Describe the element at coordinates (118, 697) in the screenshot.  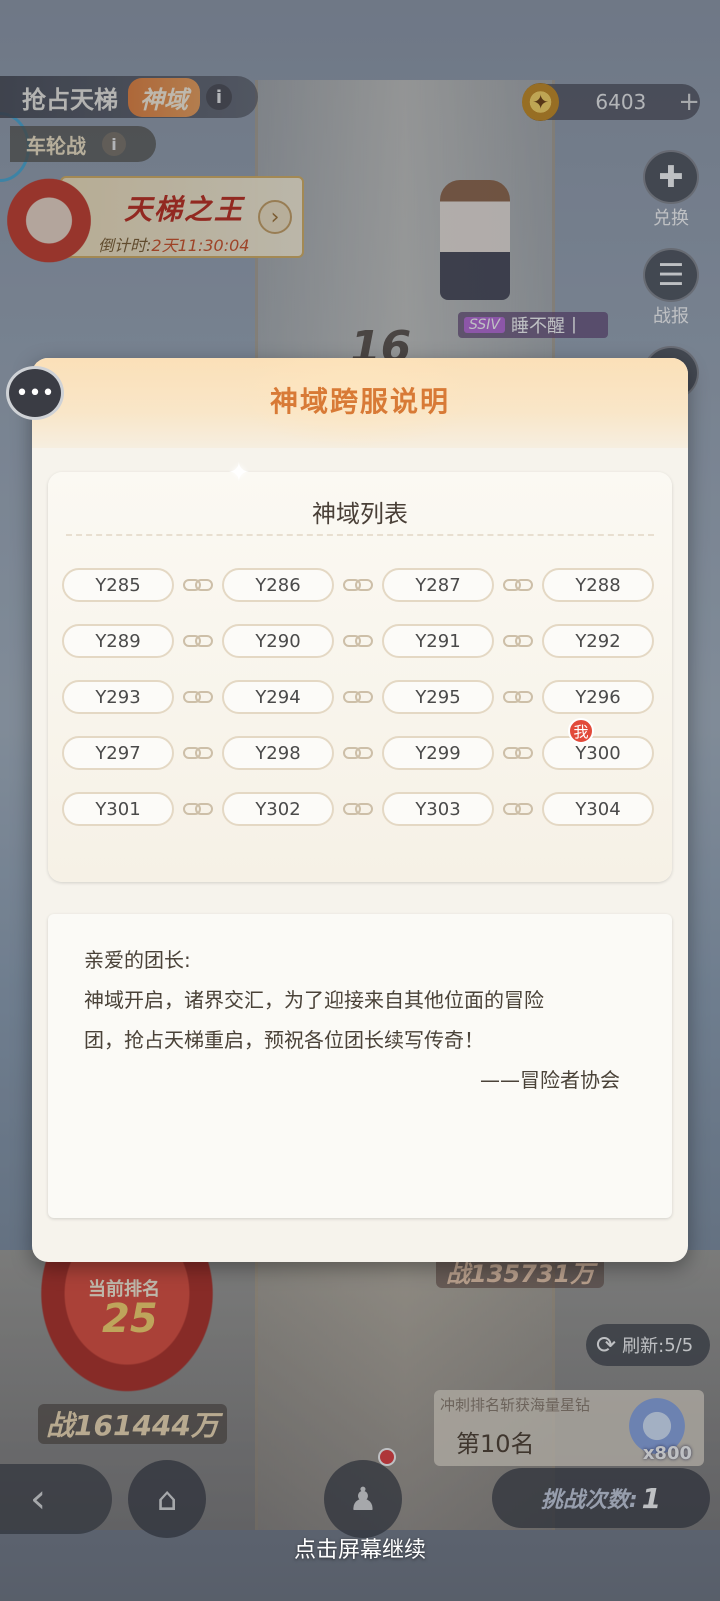
I see `server-pill: Y293` at that location.